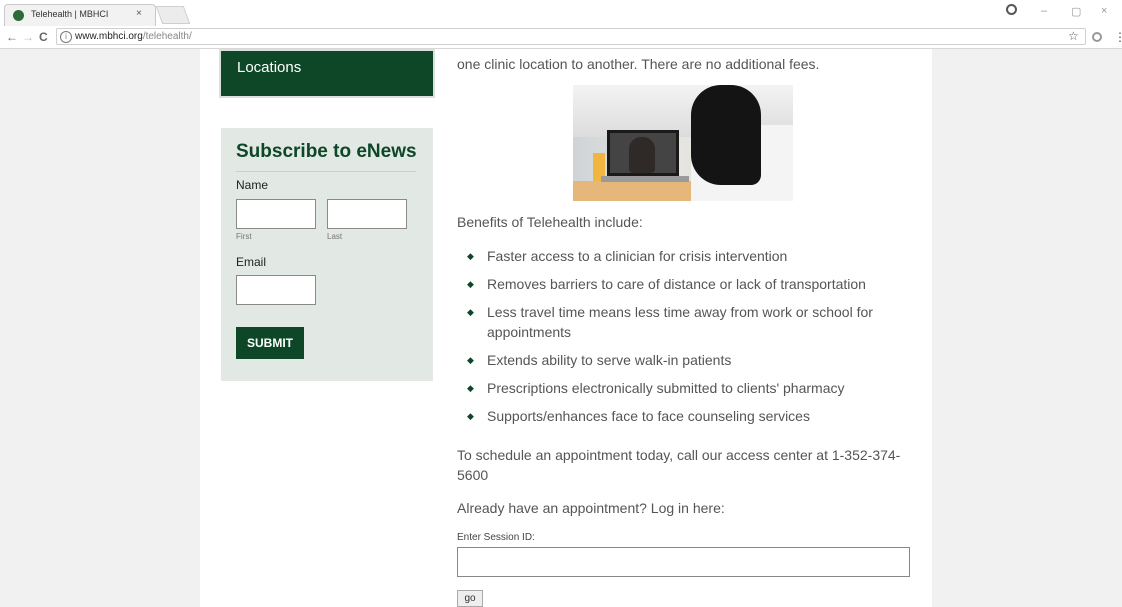 Image resolution: width=1122 pixels, height=607 pixels. What do you see at coordinates (28, 37) in the screenshot?
I see `forward-icon: →` at bounding box center [28, 37].